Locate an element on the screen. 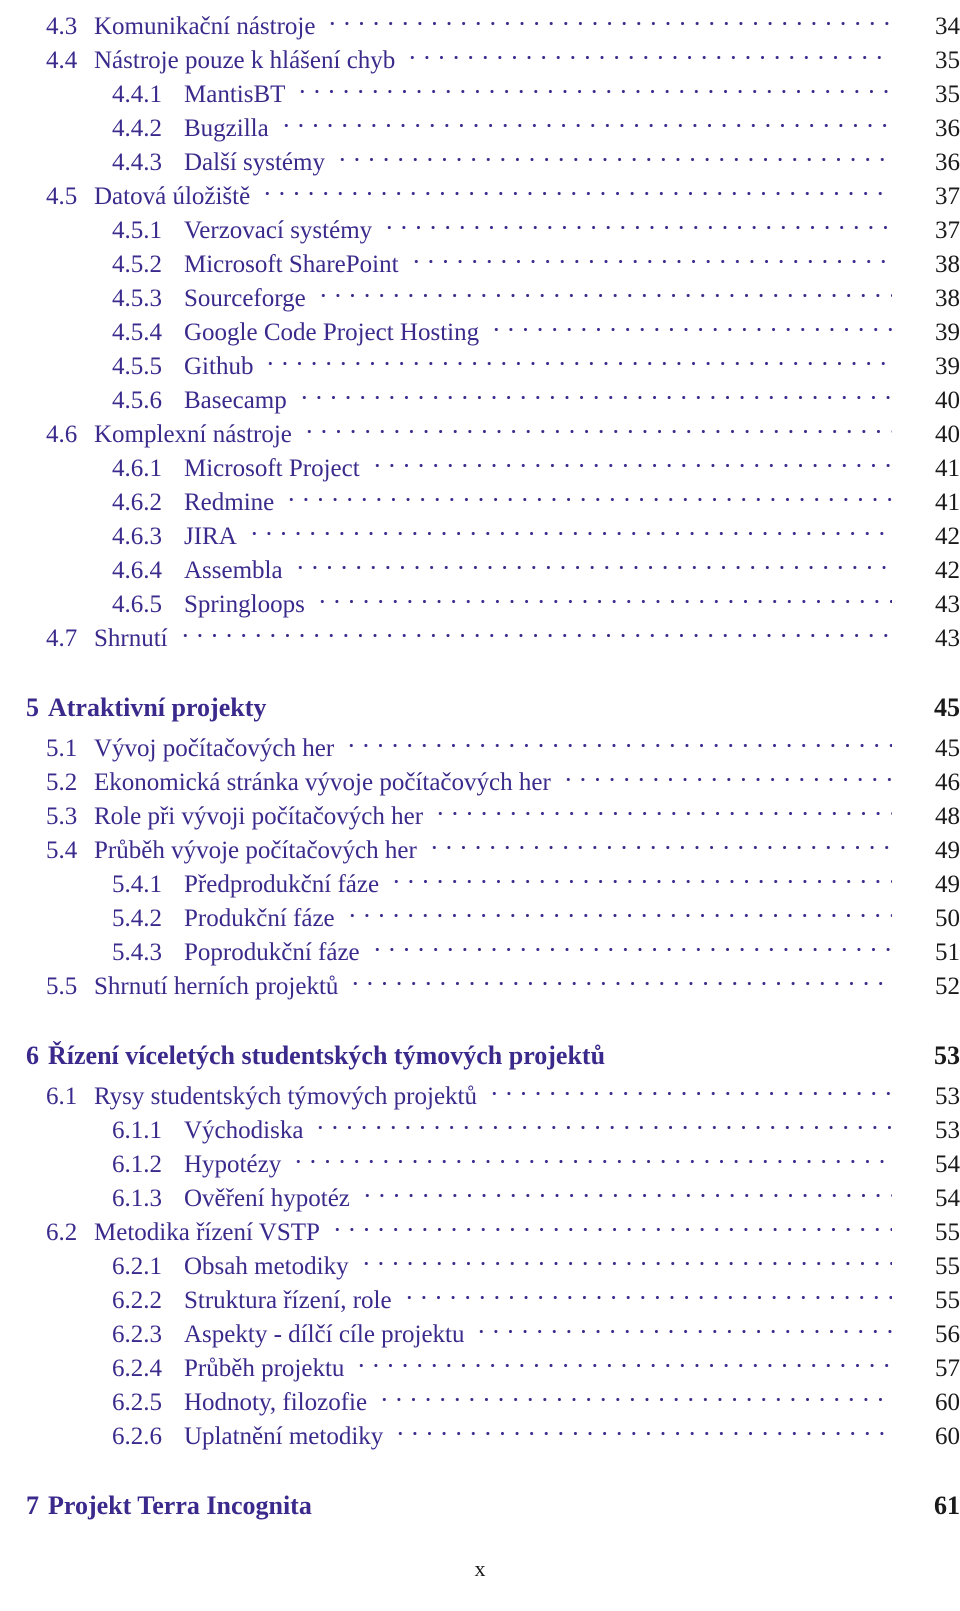 The width and height of the screenshot is (960, 1611). toc-entry-chapter: 5 Atraktivní projekty 45 is located at coordinates (480, 702).